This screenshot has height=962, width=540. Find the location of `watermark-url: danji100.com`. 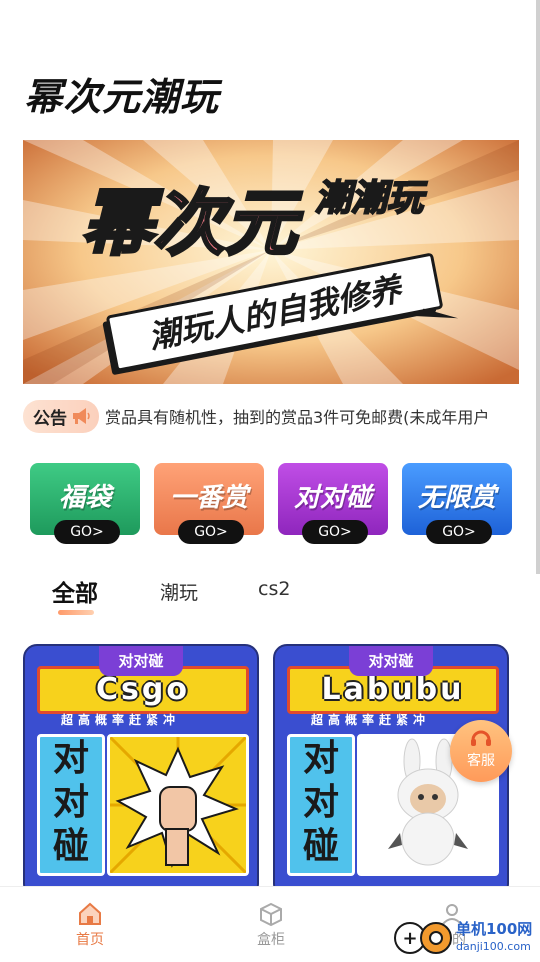

watermark-url: danji100.com is located at coordinates (493, 946).